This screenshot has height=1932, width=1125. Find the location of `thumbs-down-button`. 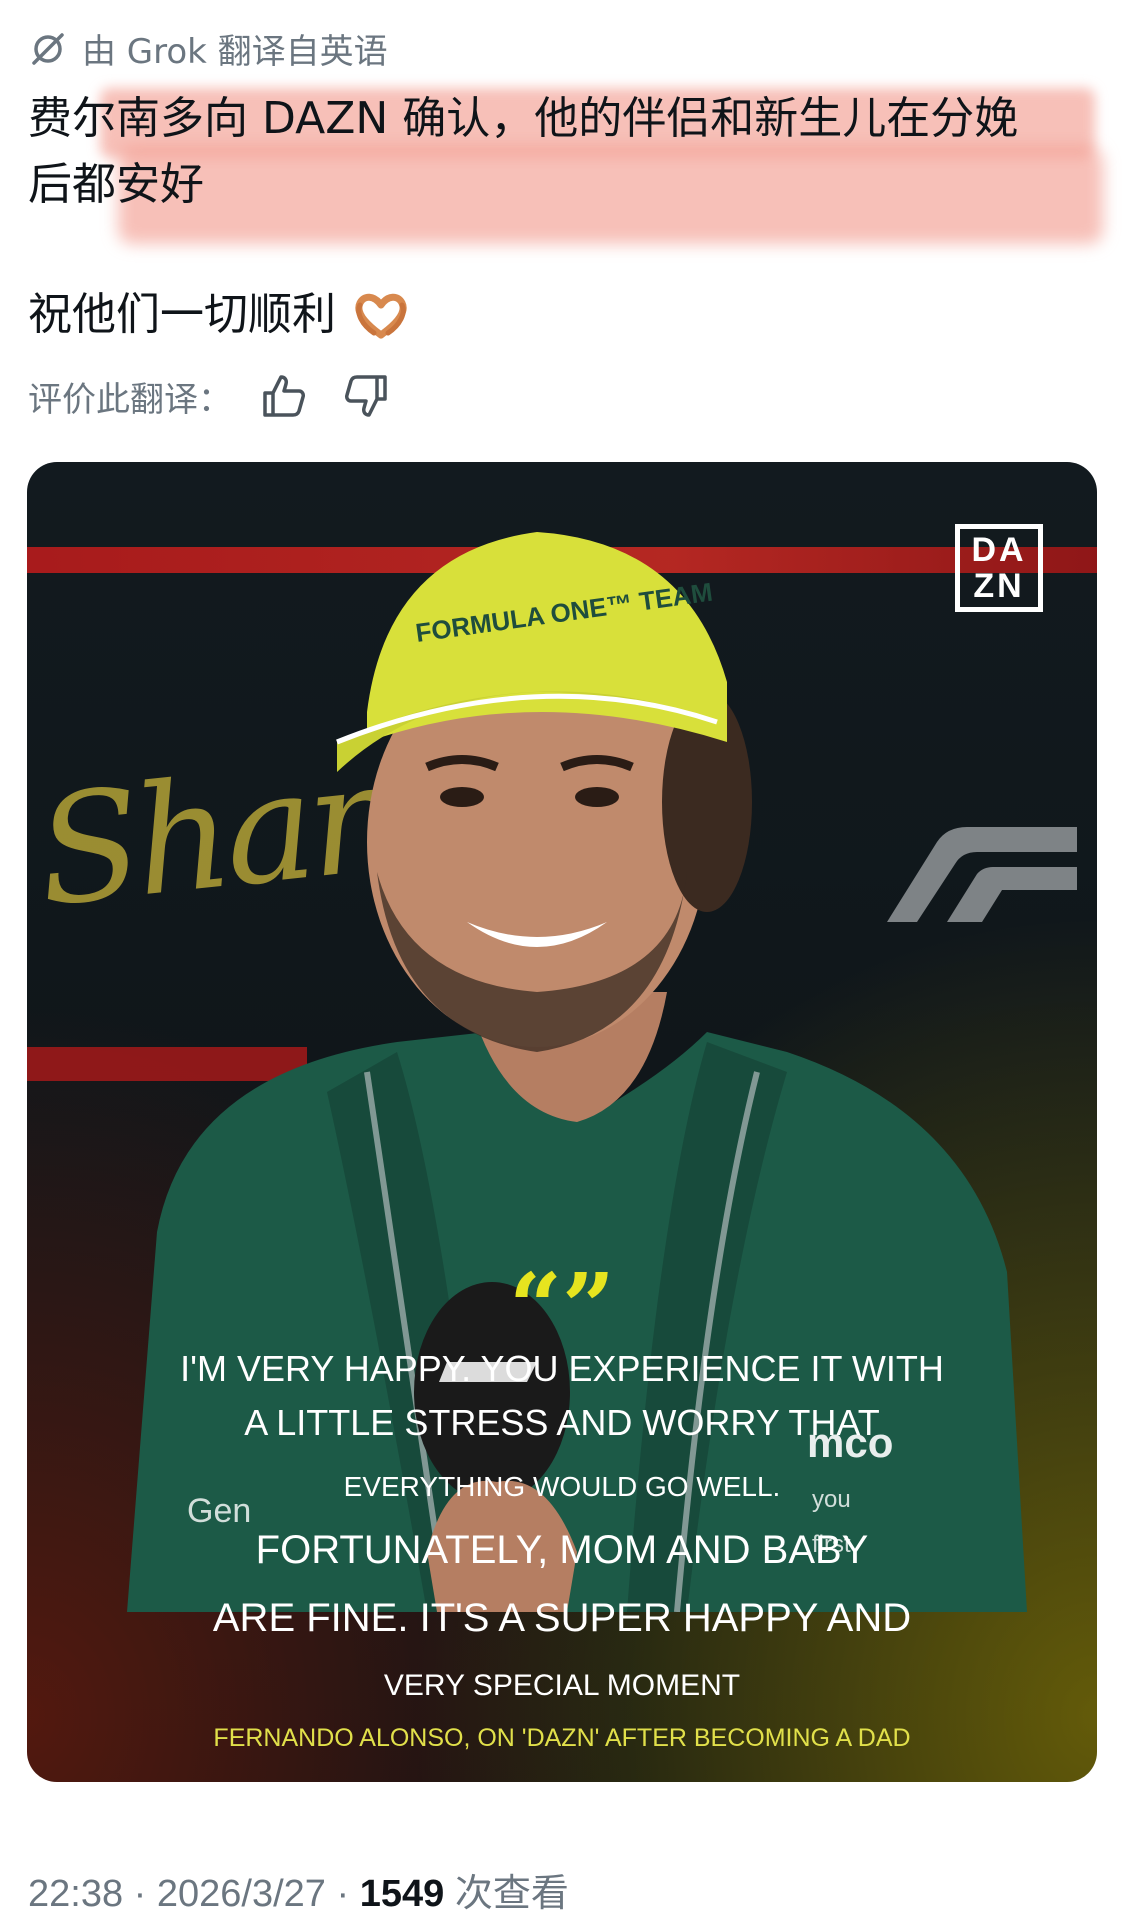

thumbs-down-button is located at coordinates (366, 396).